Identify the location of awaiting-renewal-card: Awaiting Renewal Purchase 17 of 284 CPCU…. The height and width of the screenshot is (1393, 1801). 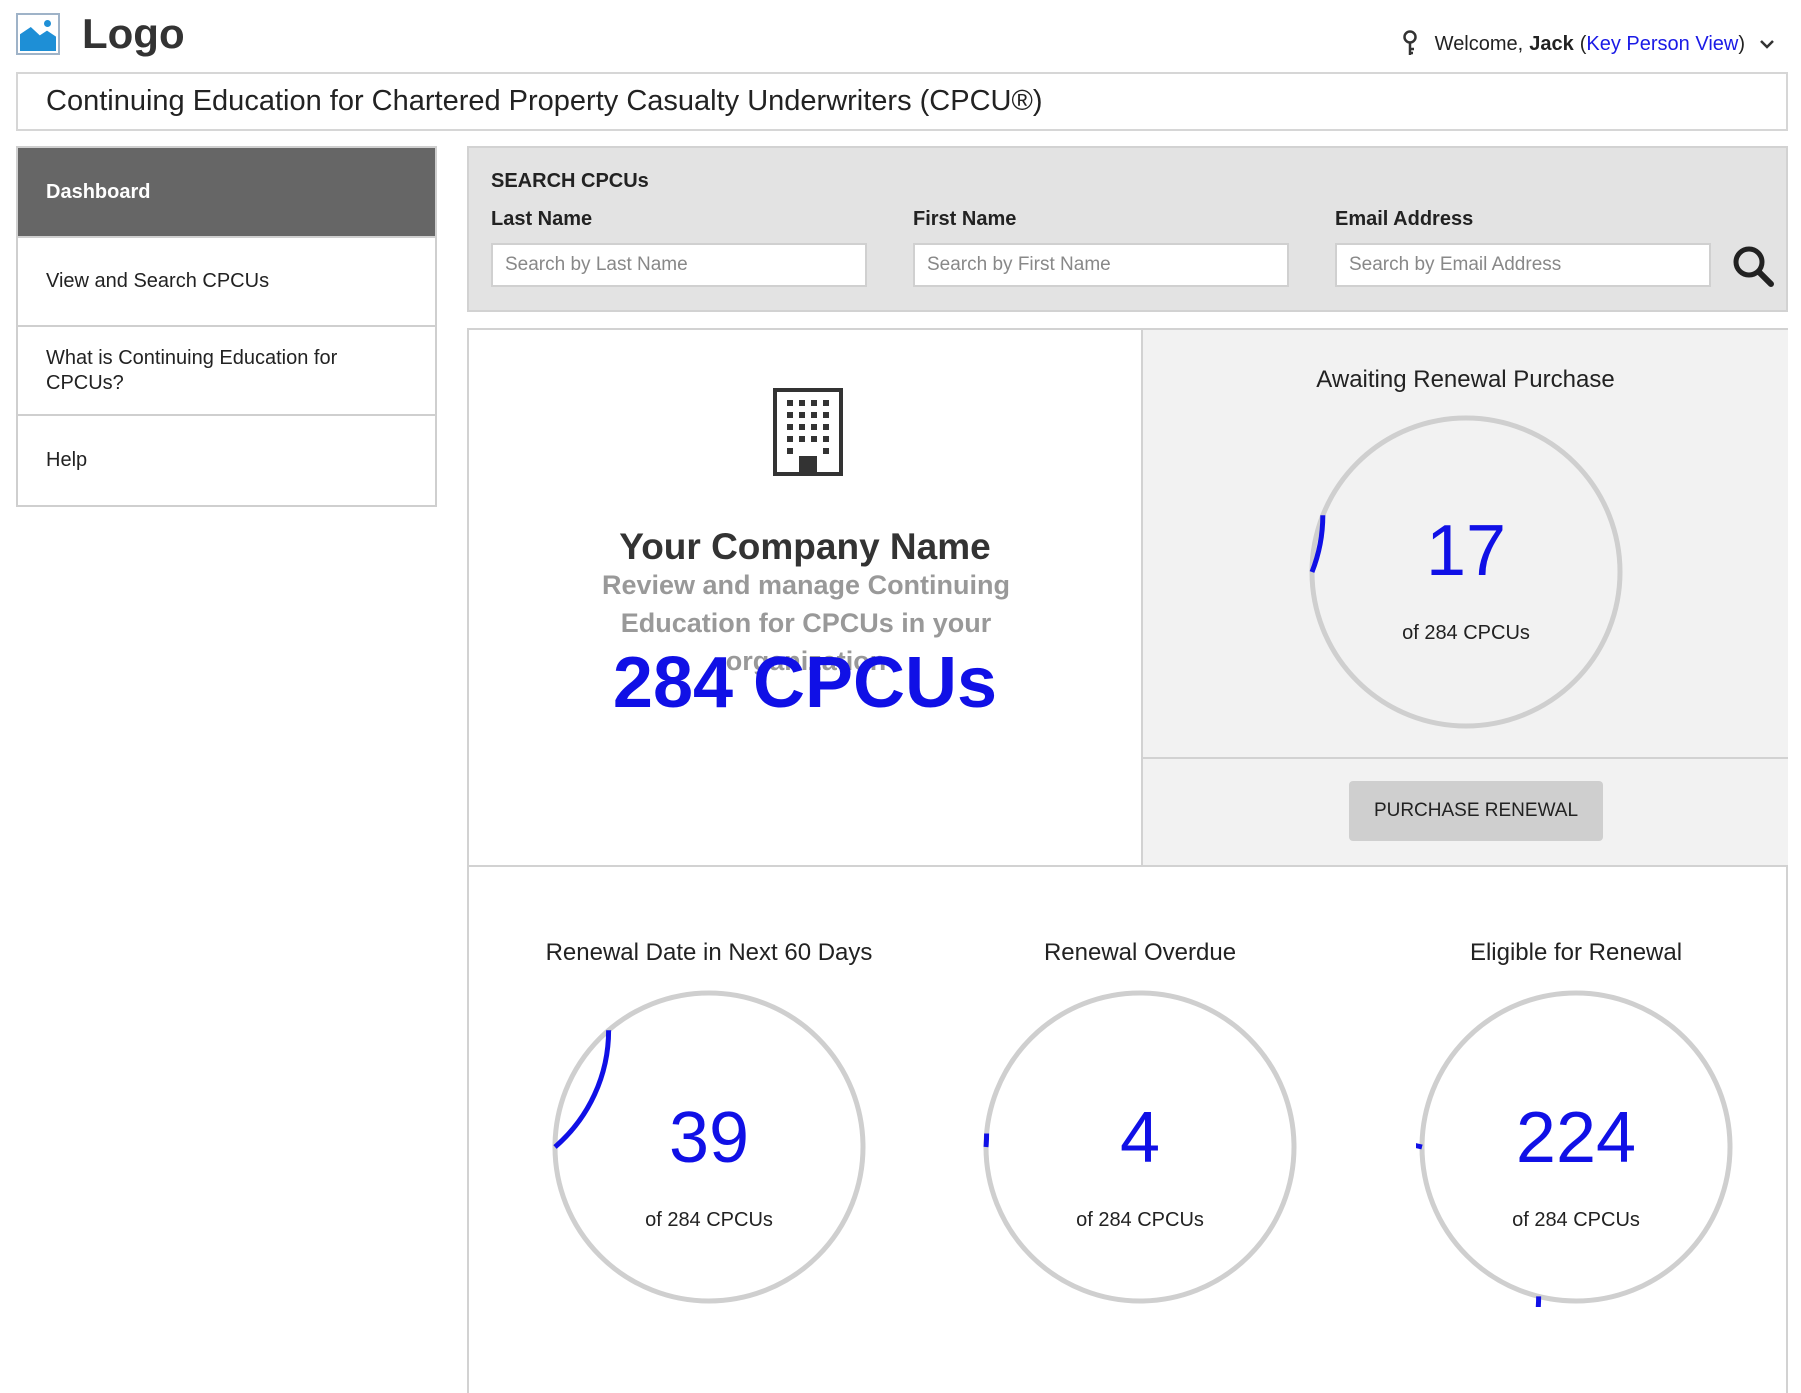
(1465, 544).